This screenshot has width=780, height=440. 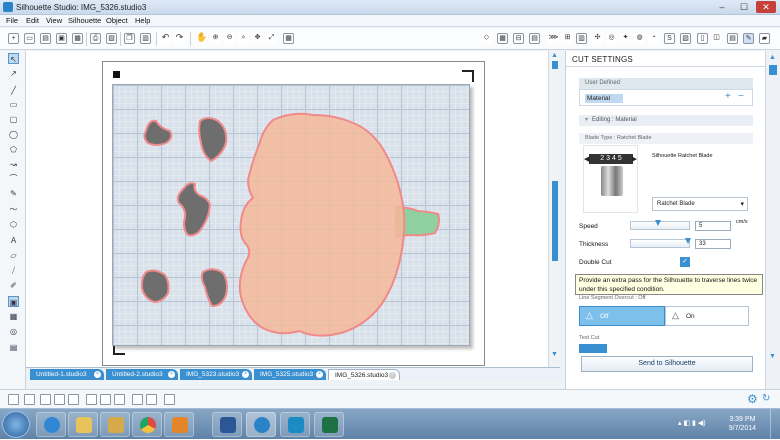 What do you see at coordinates (142, 374) in the screenshot?
I see `tab-untitled-2: Untitled-2.studio3 ×` at bounding box center [142, 374].